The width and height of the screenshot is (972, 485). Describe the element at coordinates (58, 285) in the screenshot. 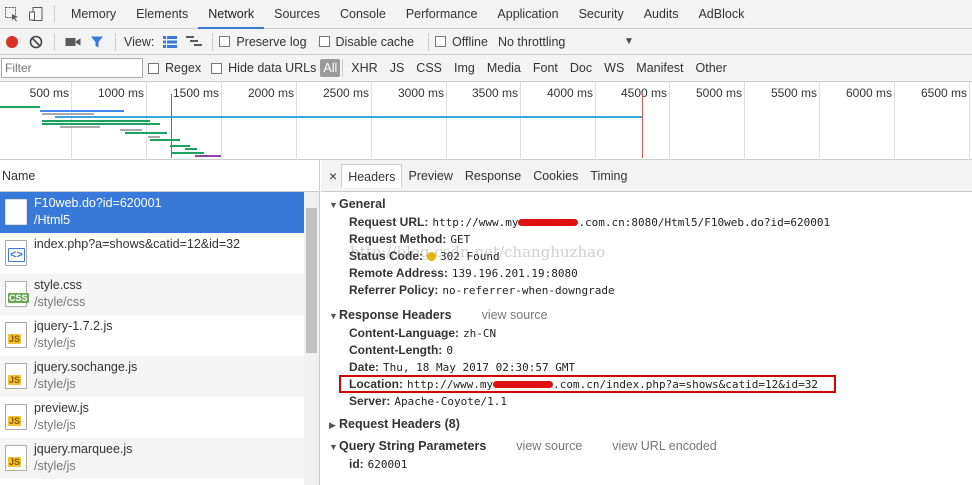

I see `request-name: style.css` at that location.